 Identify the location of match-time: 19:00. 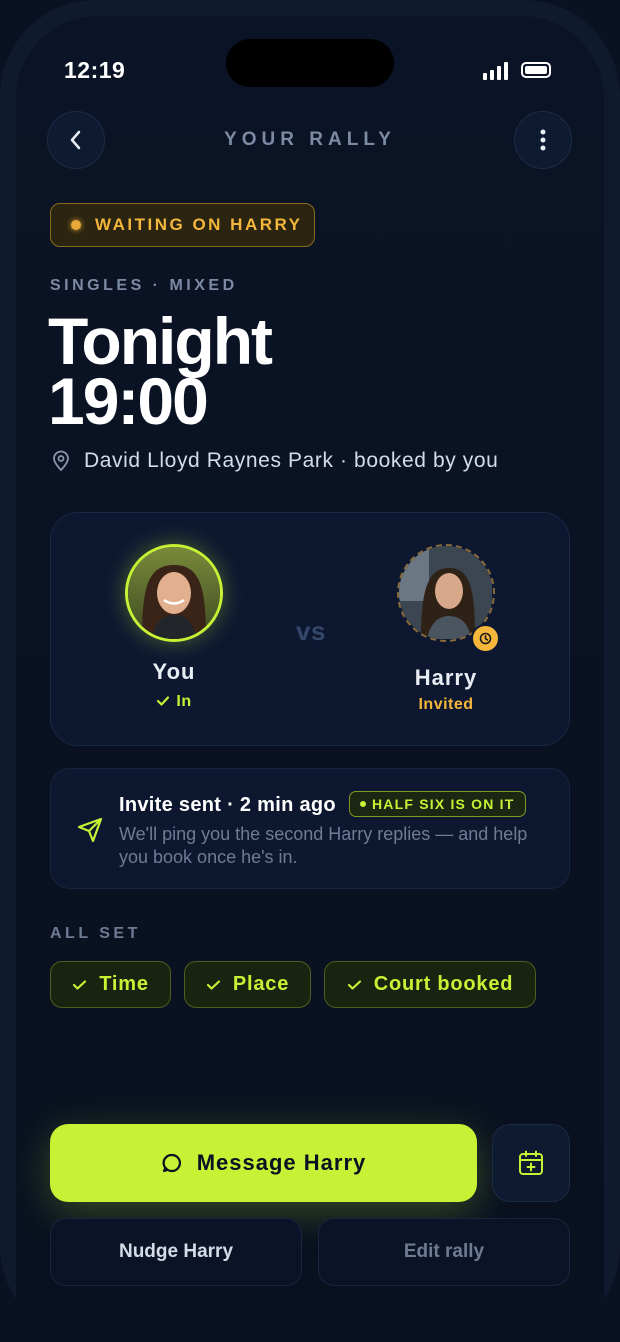
(128, 401).